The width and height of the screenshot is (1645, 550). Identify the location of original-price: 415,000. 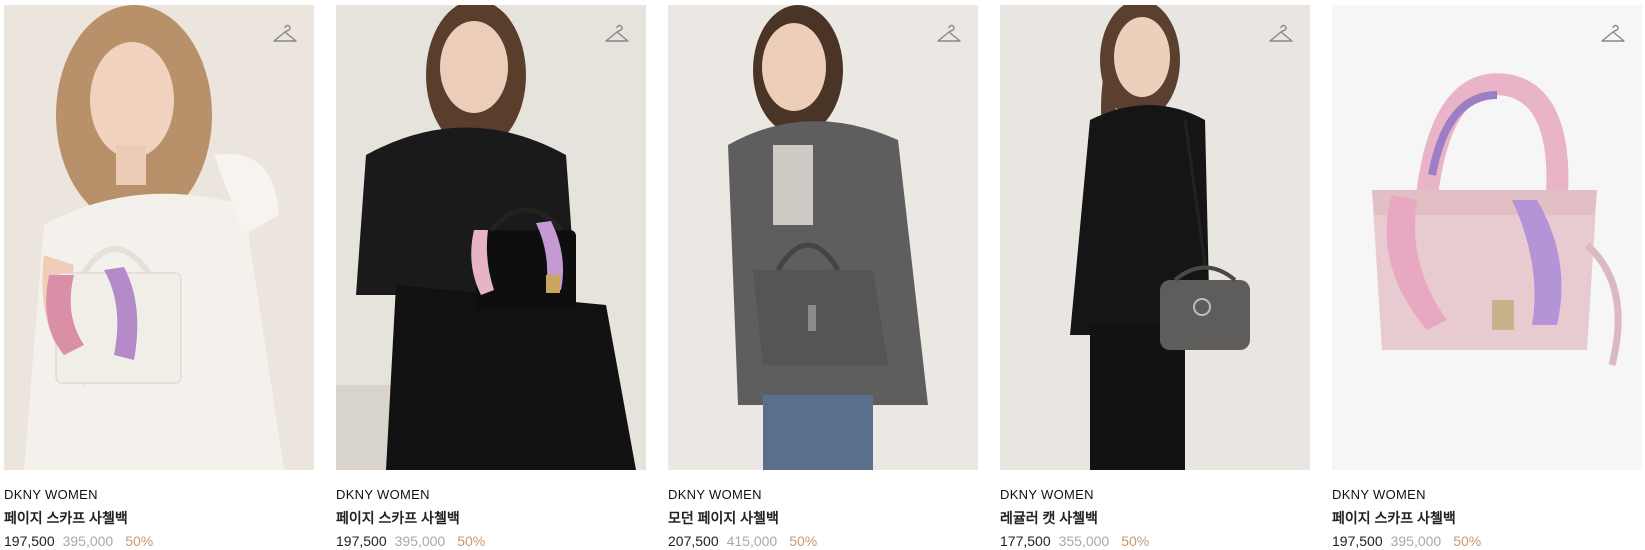
(752, 541).